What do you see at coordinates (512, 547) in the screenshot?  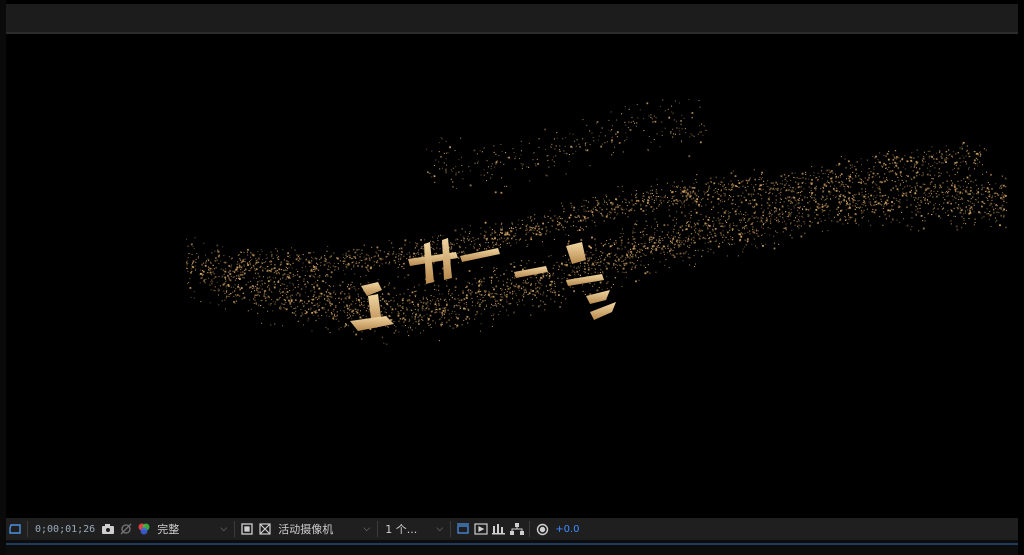 I see `panel-footer` at bounding box center [512, 547].